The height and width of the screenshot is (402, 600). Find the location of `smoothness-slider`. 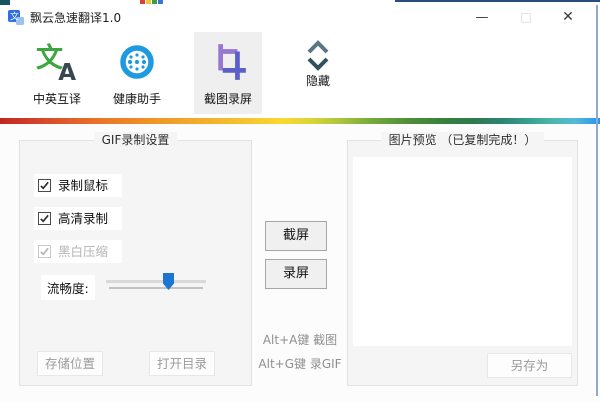

smoothness-slider is located at coordinates (156, 283).